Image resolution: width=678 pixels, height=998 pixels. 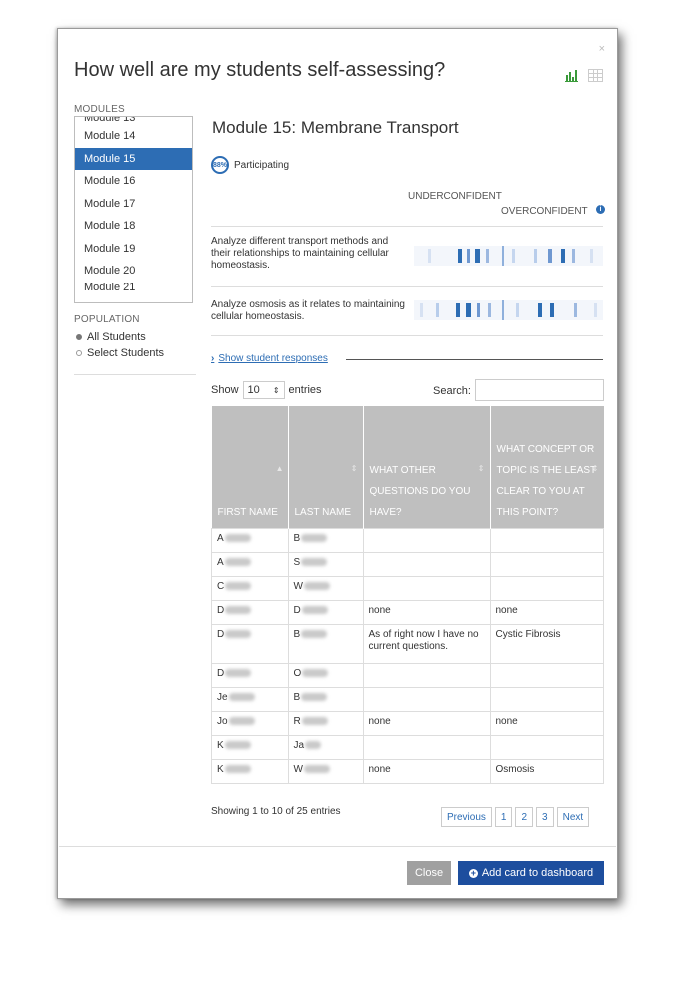 What do you see at coordinates (407, 747) in the screenshot?
I see `table-row: K Ja` at bounding box center [407, 747].